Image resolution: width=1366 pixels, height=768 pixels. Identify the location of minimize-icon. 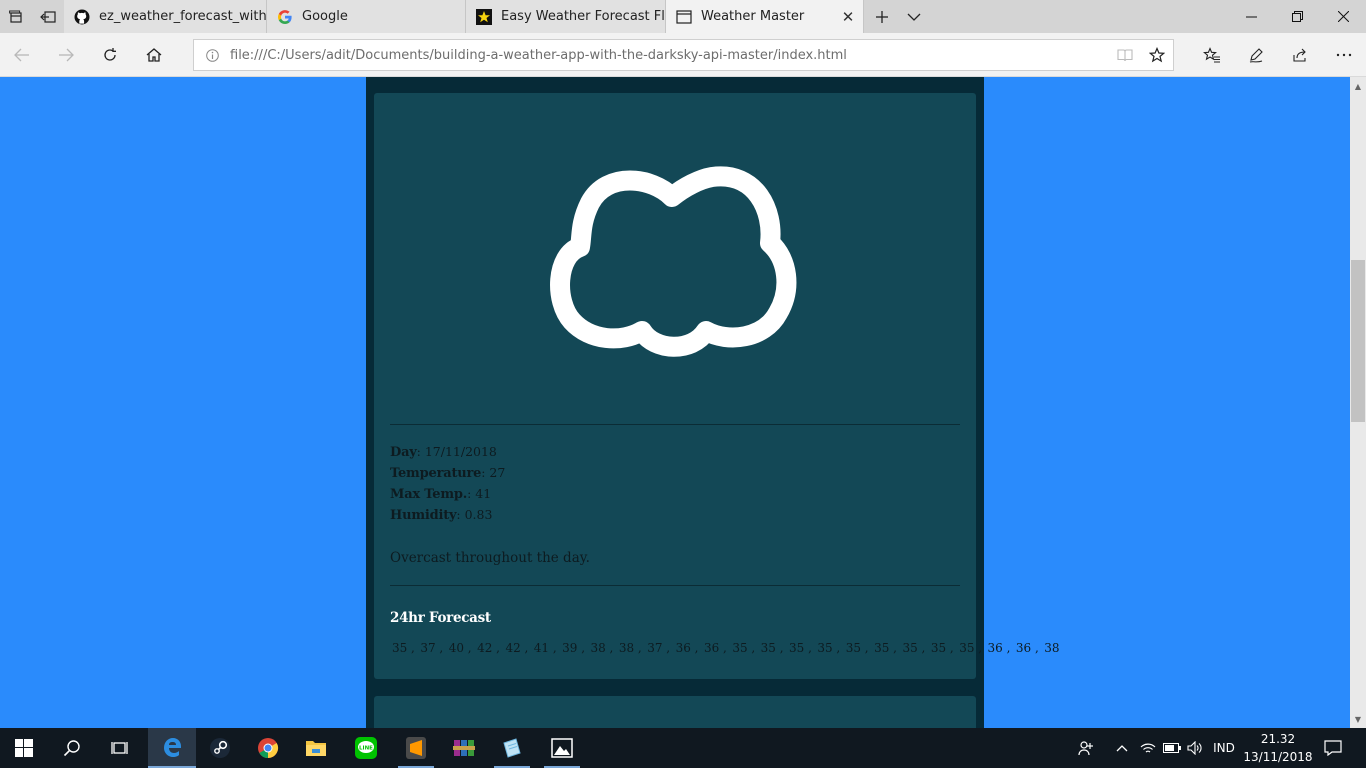
(1251, 16).